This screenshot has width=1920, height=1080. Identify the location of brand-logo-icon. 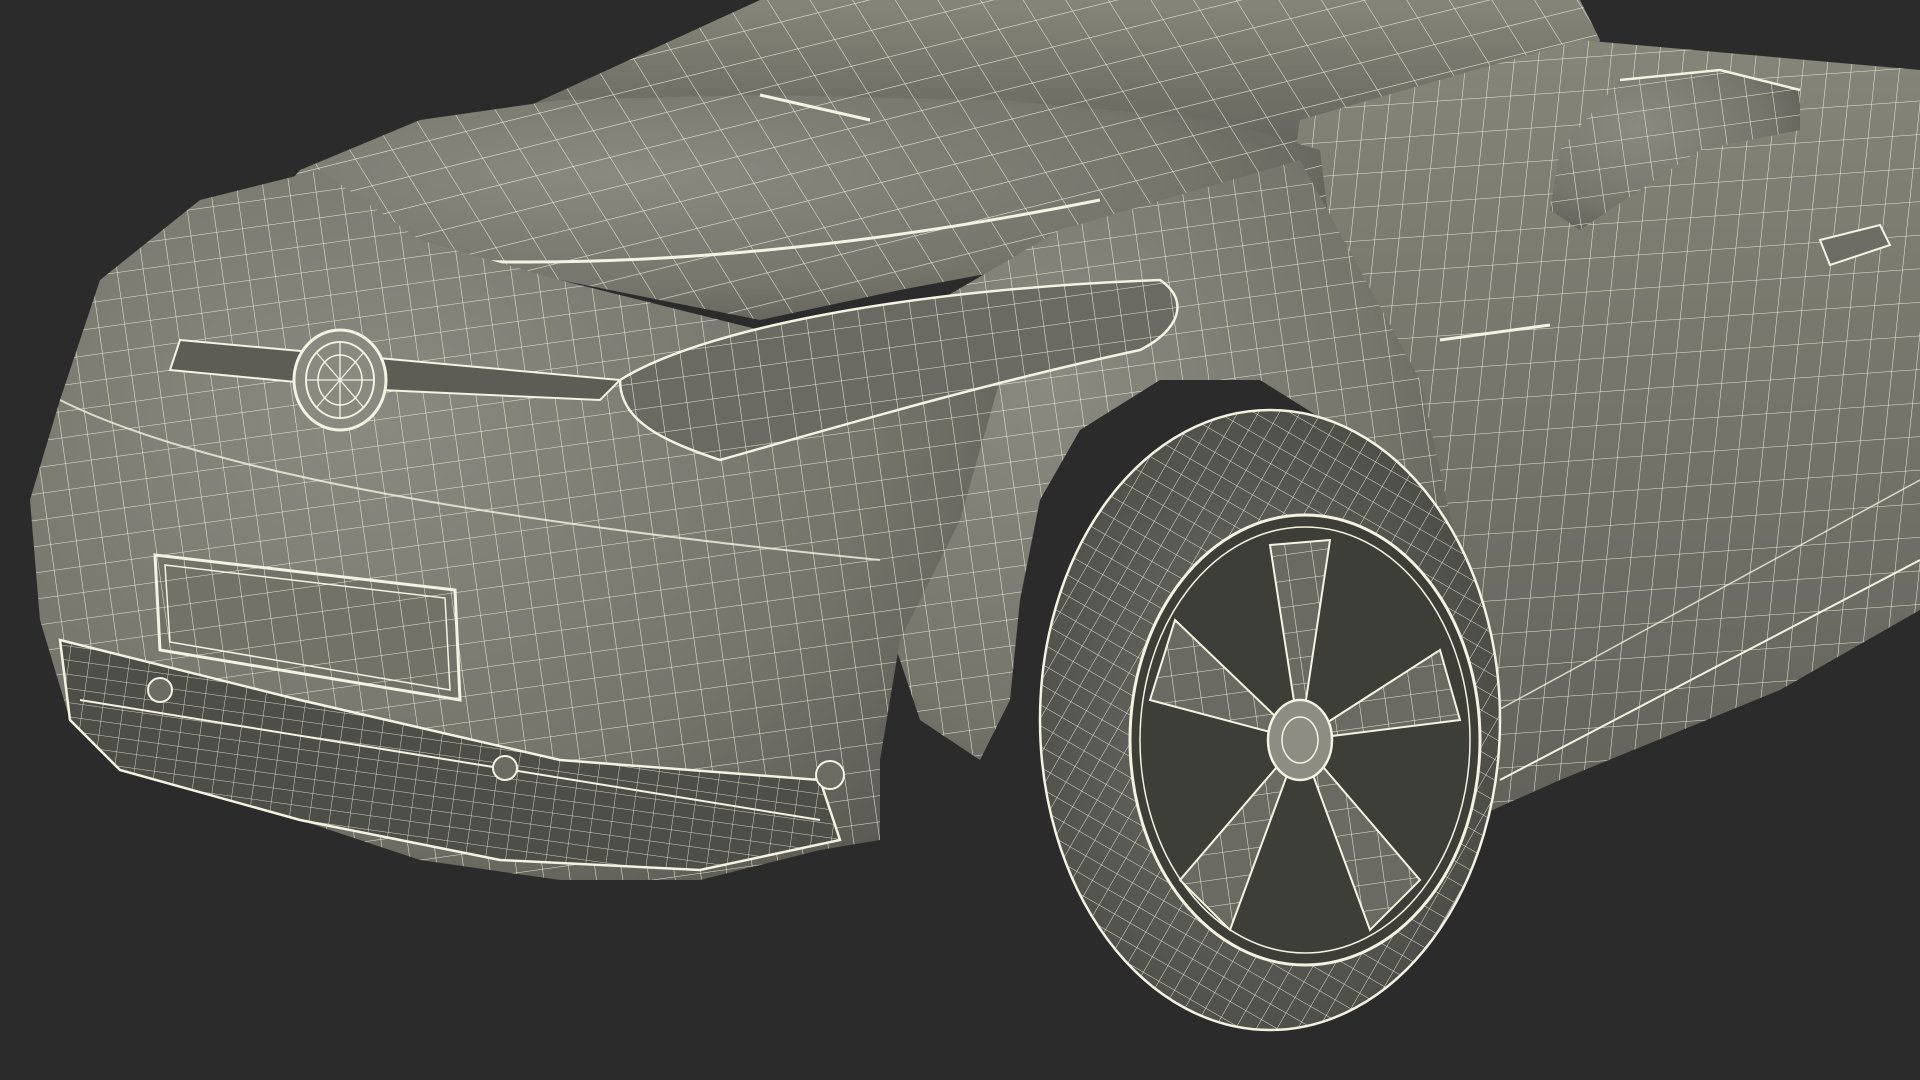
(340, 380).